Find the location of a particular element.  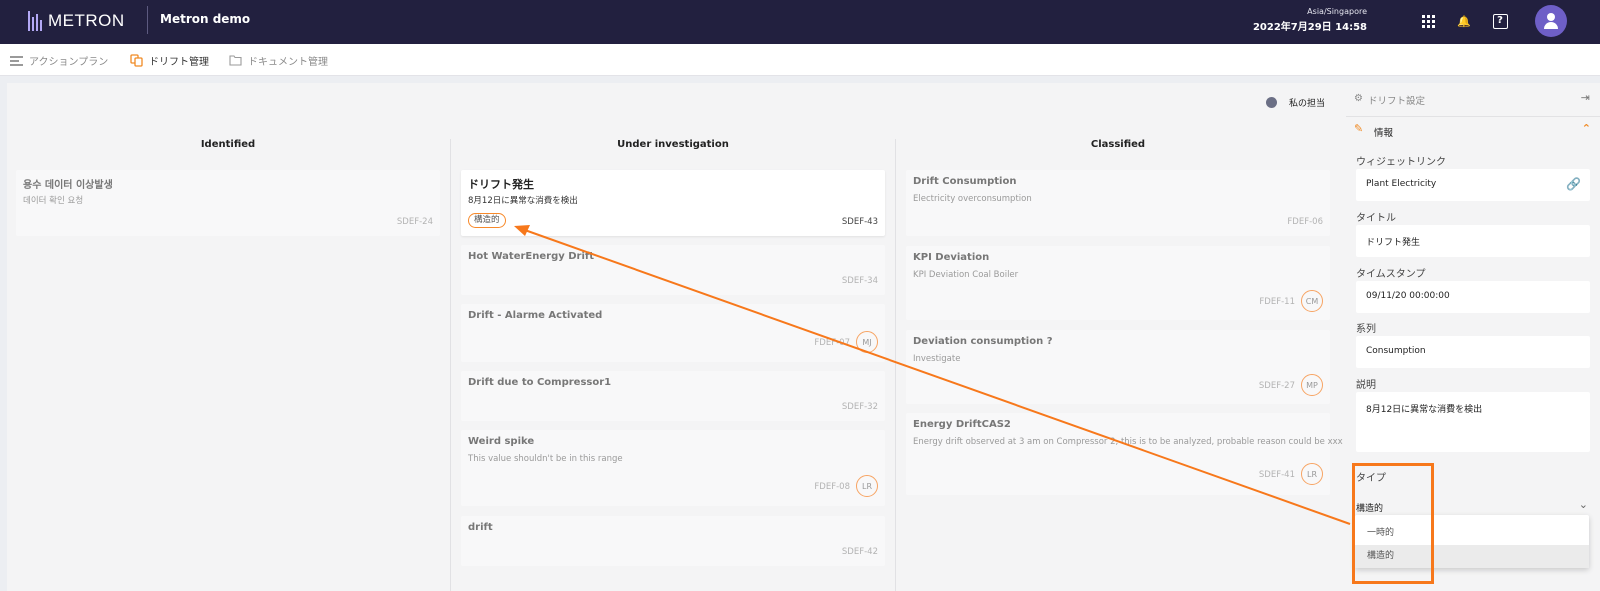

card-id: FDEF-07 is located at coordinates (832, 343).